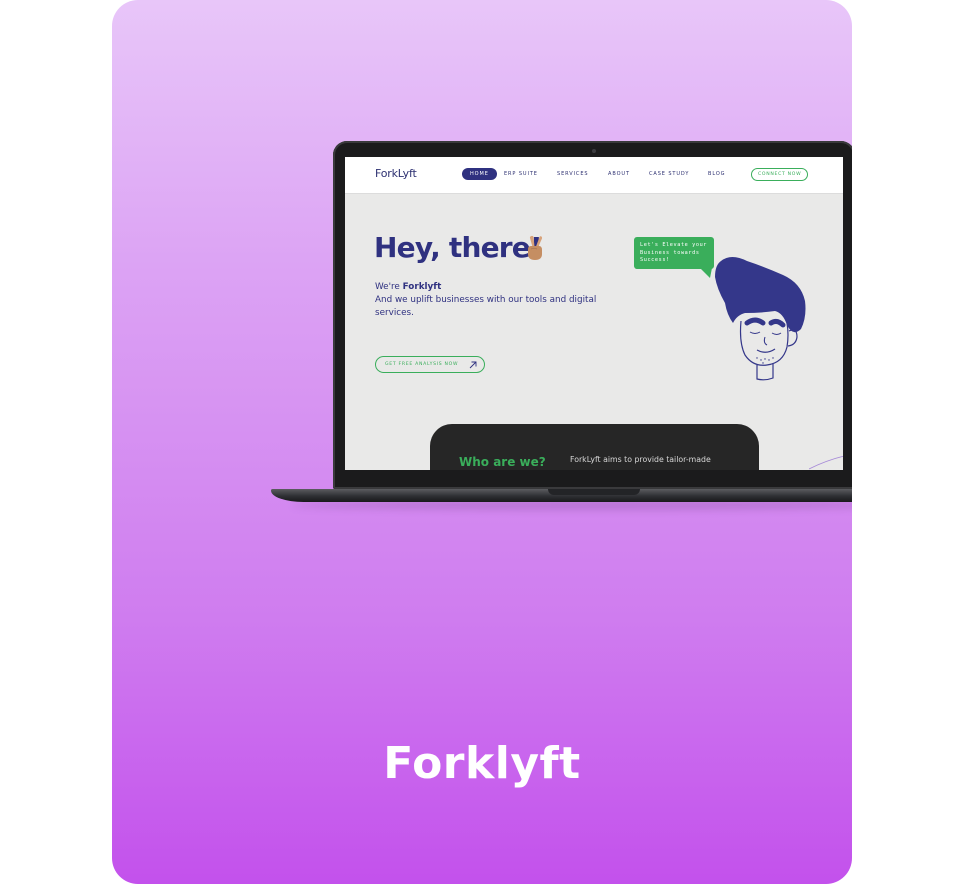  Describe the element at coordinates (826, 462) in the screenshot. I see `decorative-line` at that location.